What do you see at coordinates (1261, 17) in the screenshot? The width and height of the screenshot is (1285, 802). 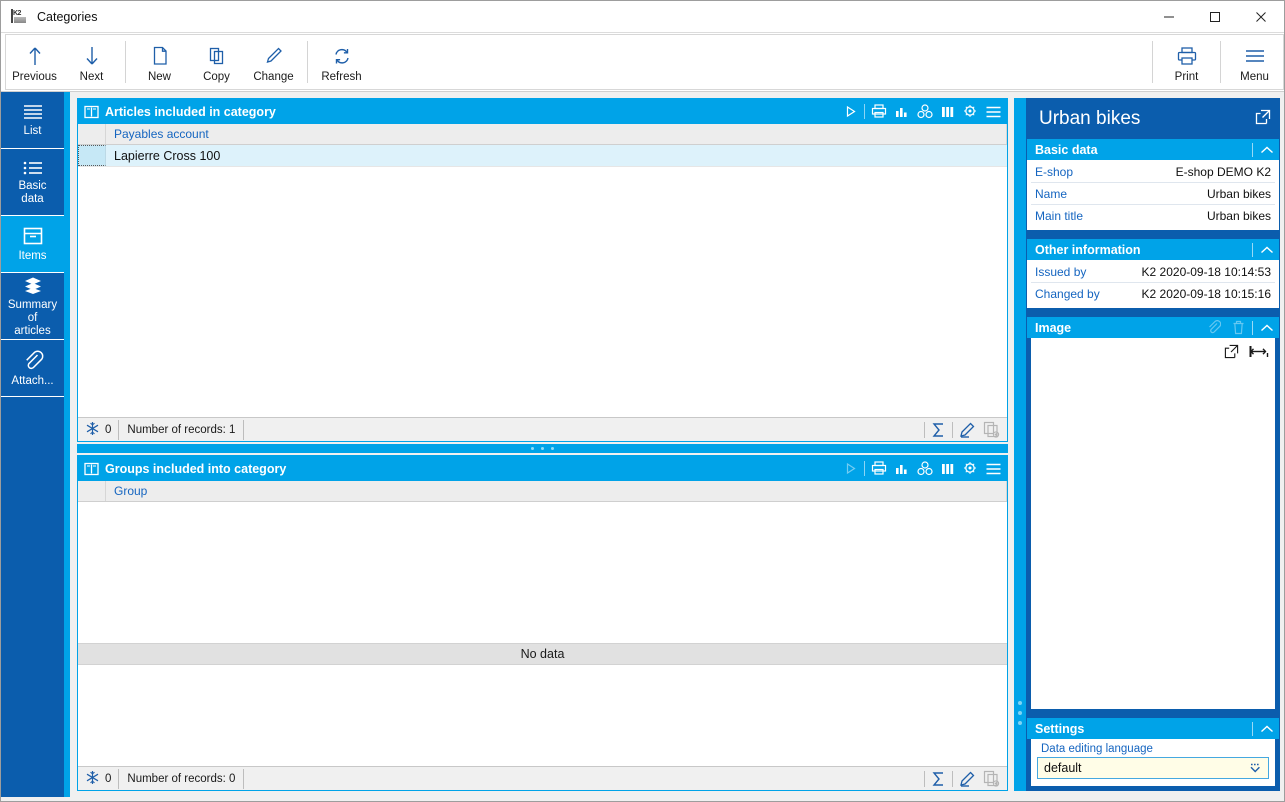 I see `close-button` at bounding box center [1261, 17].